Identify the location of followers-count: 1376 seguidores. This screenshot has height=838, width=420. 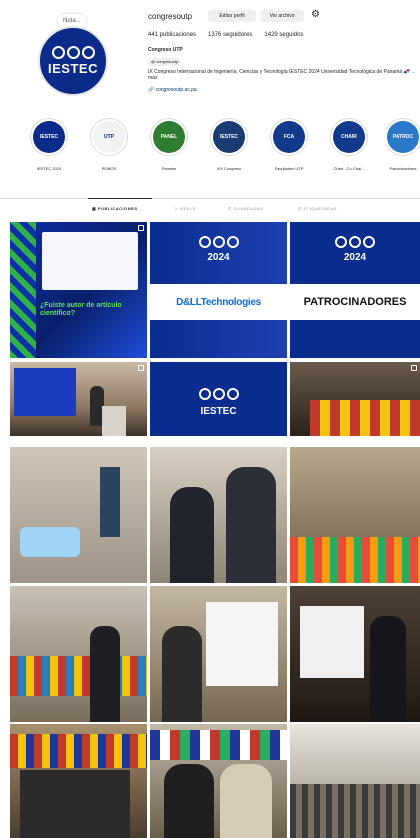
(230, 35).